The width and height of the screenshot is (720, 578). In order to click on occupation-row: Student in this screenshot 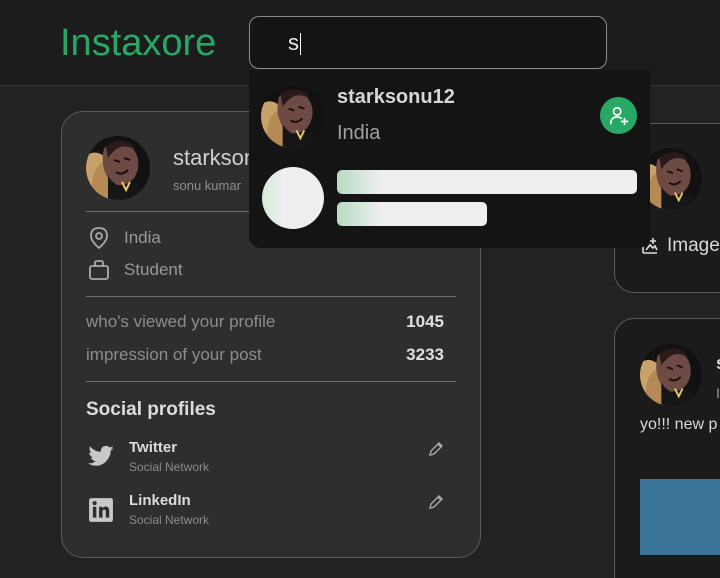, I will do `click(134, 270)`.